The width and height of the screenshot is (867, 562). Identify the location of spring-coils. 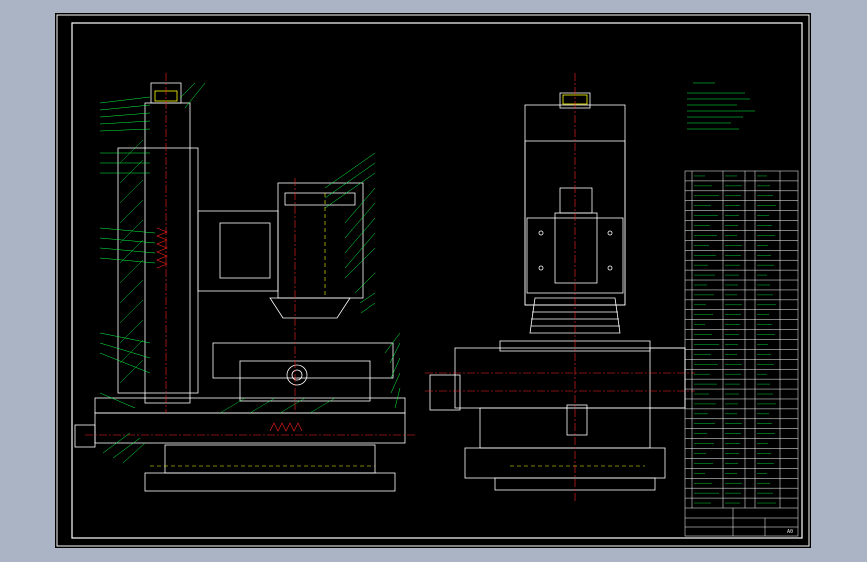
(229, 329).